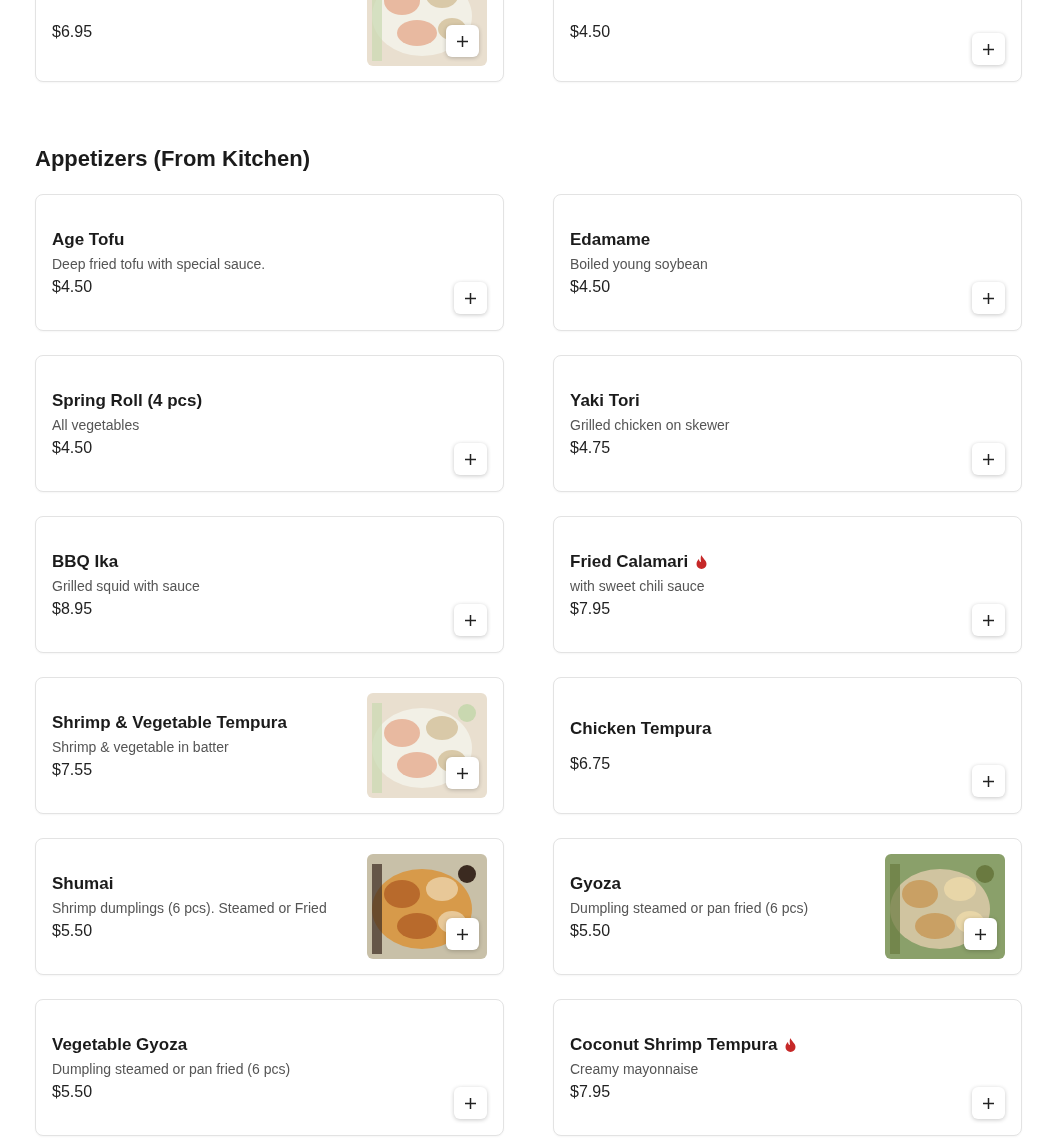  I want to click on item-name: Fried Calamari, so click(629, 561).